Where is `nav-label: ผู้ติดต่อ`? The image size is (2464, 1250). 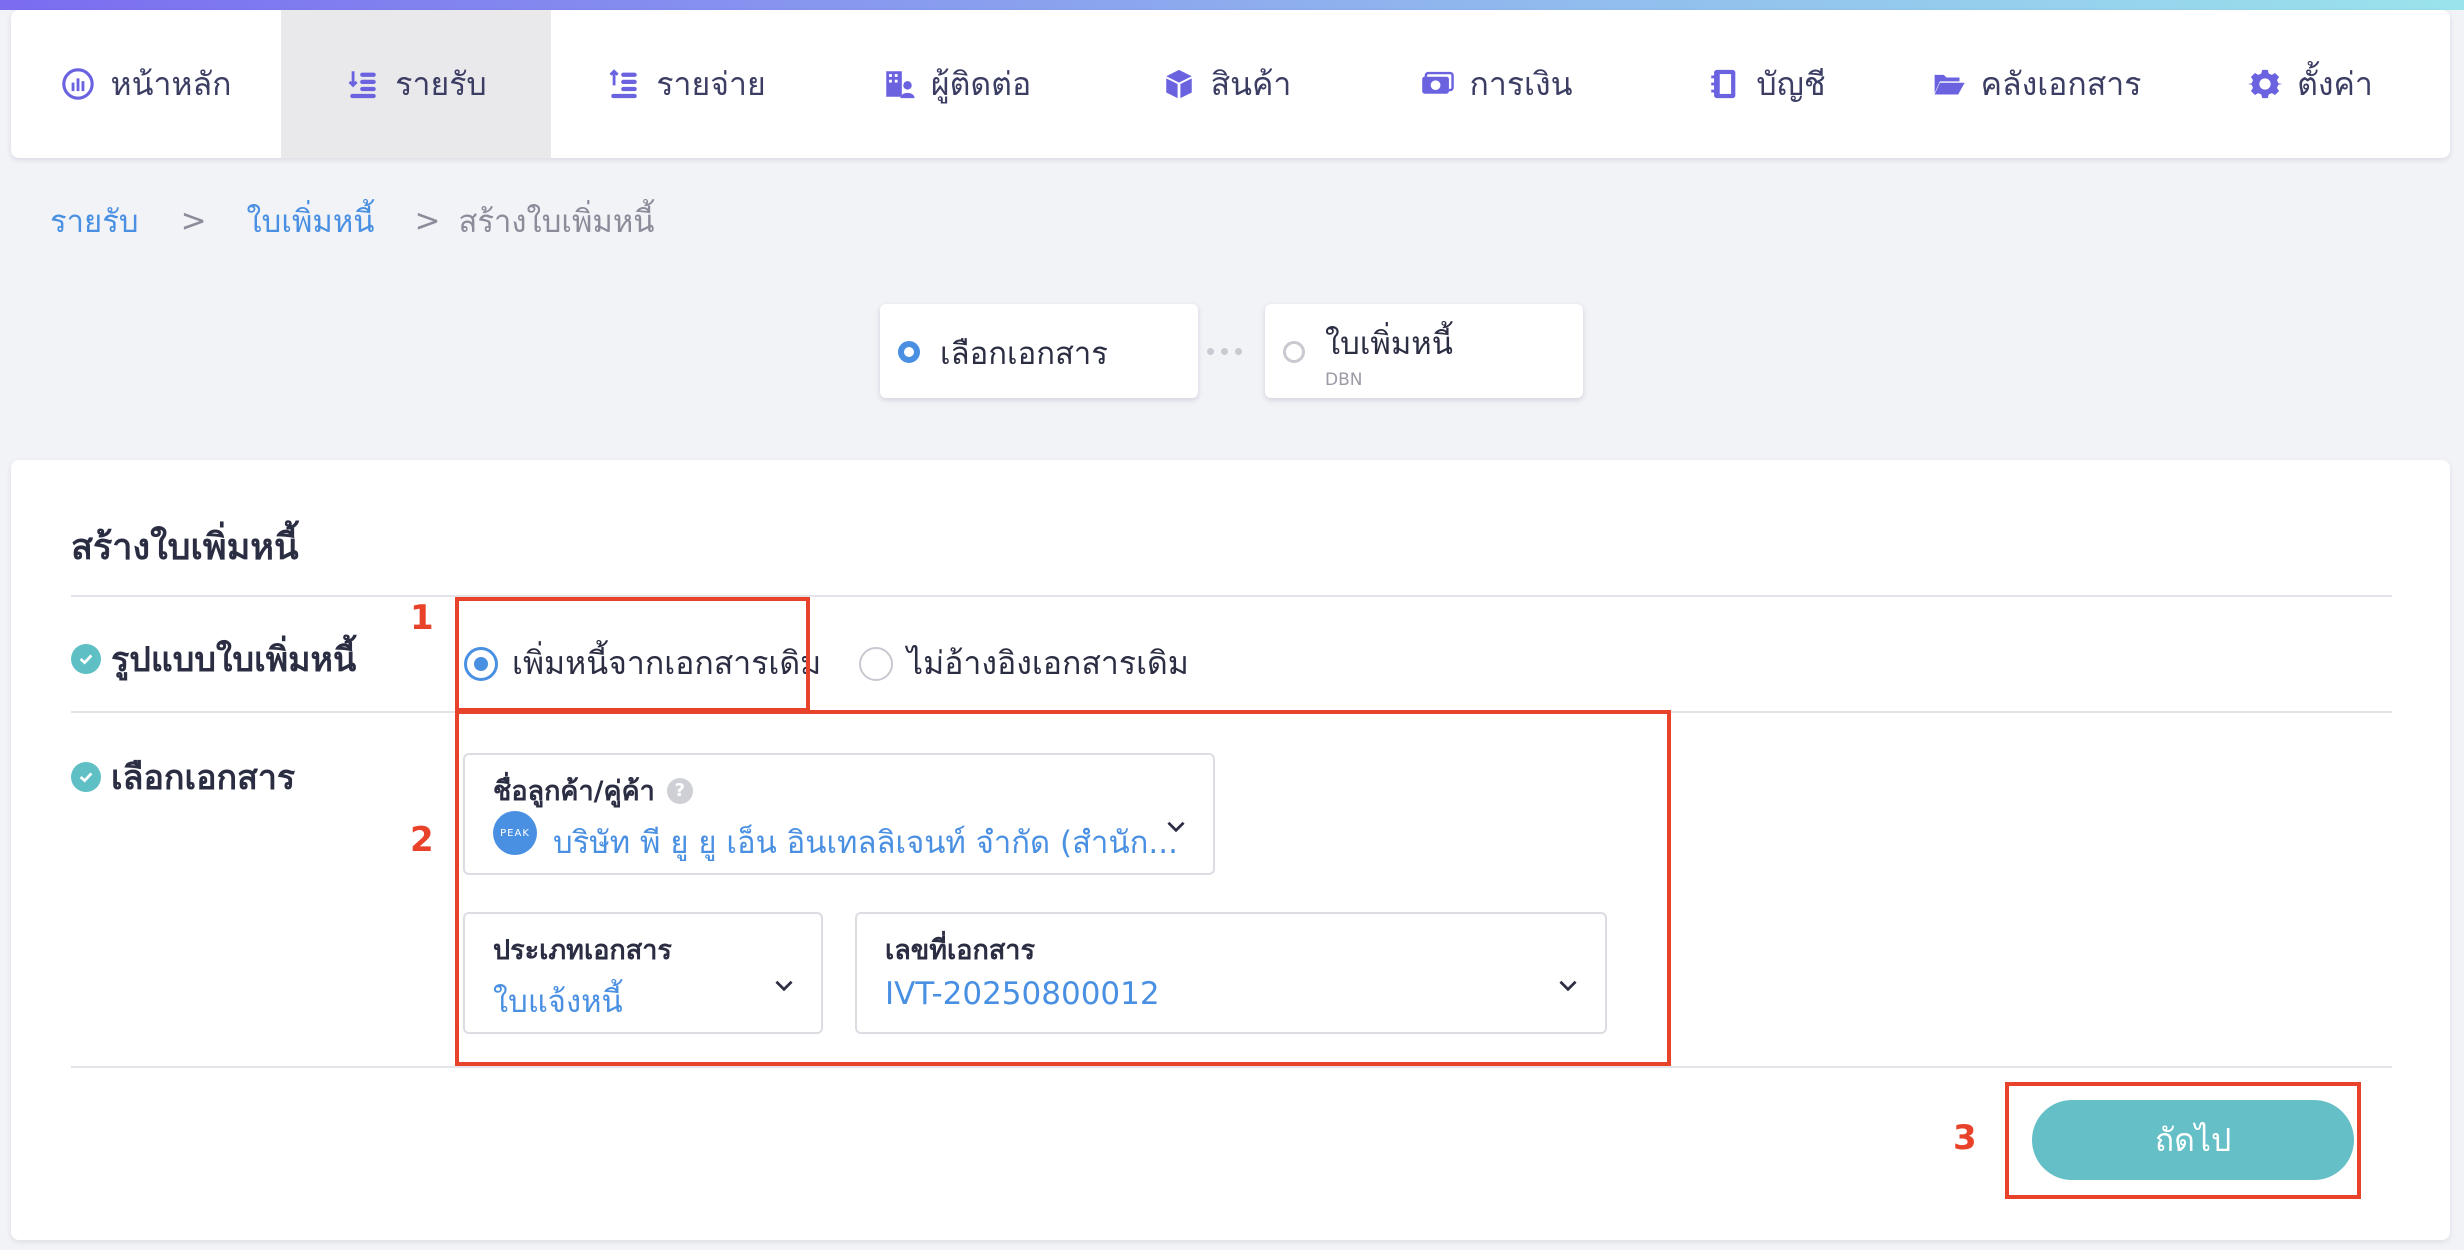
nav-label: ผู้ติดต่อ is located at coordinates (981, 83).